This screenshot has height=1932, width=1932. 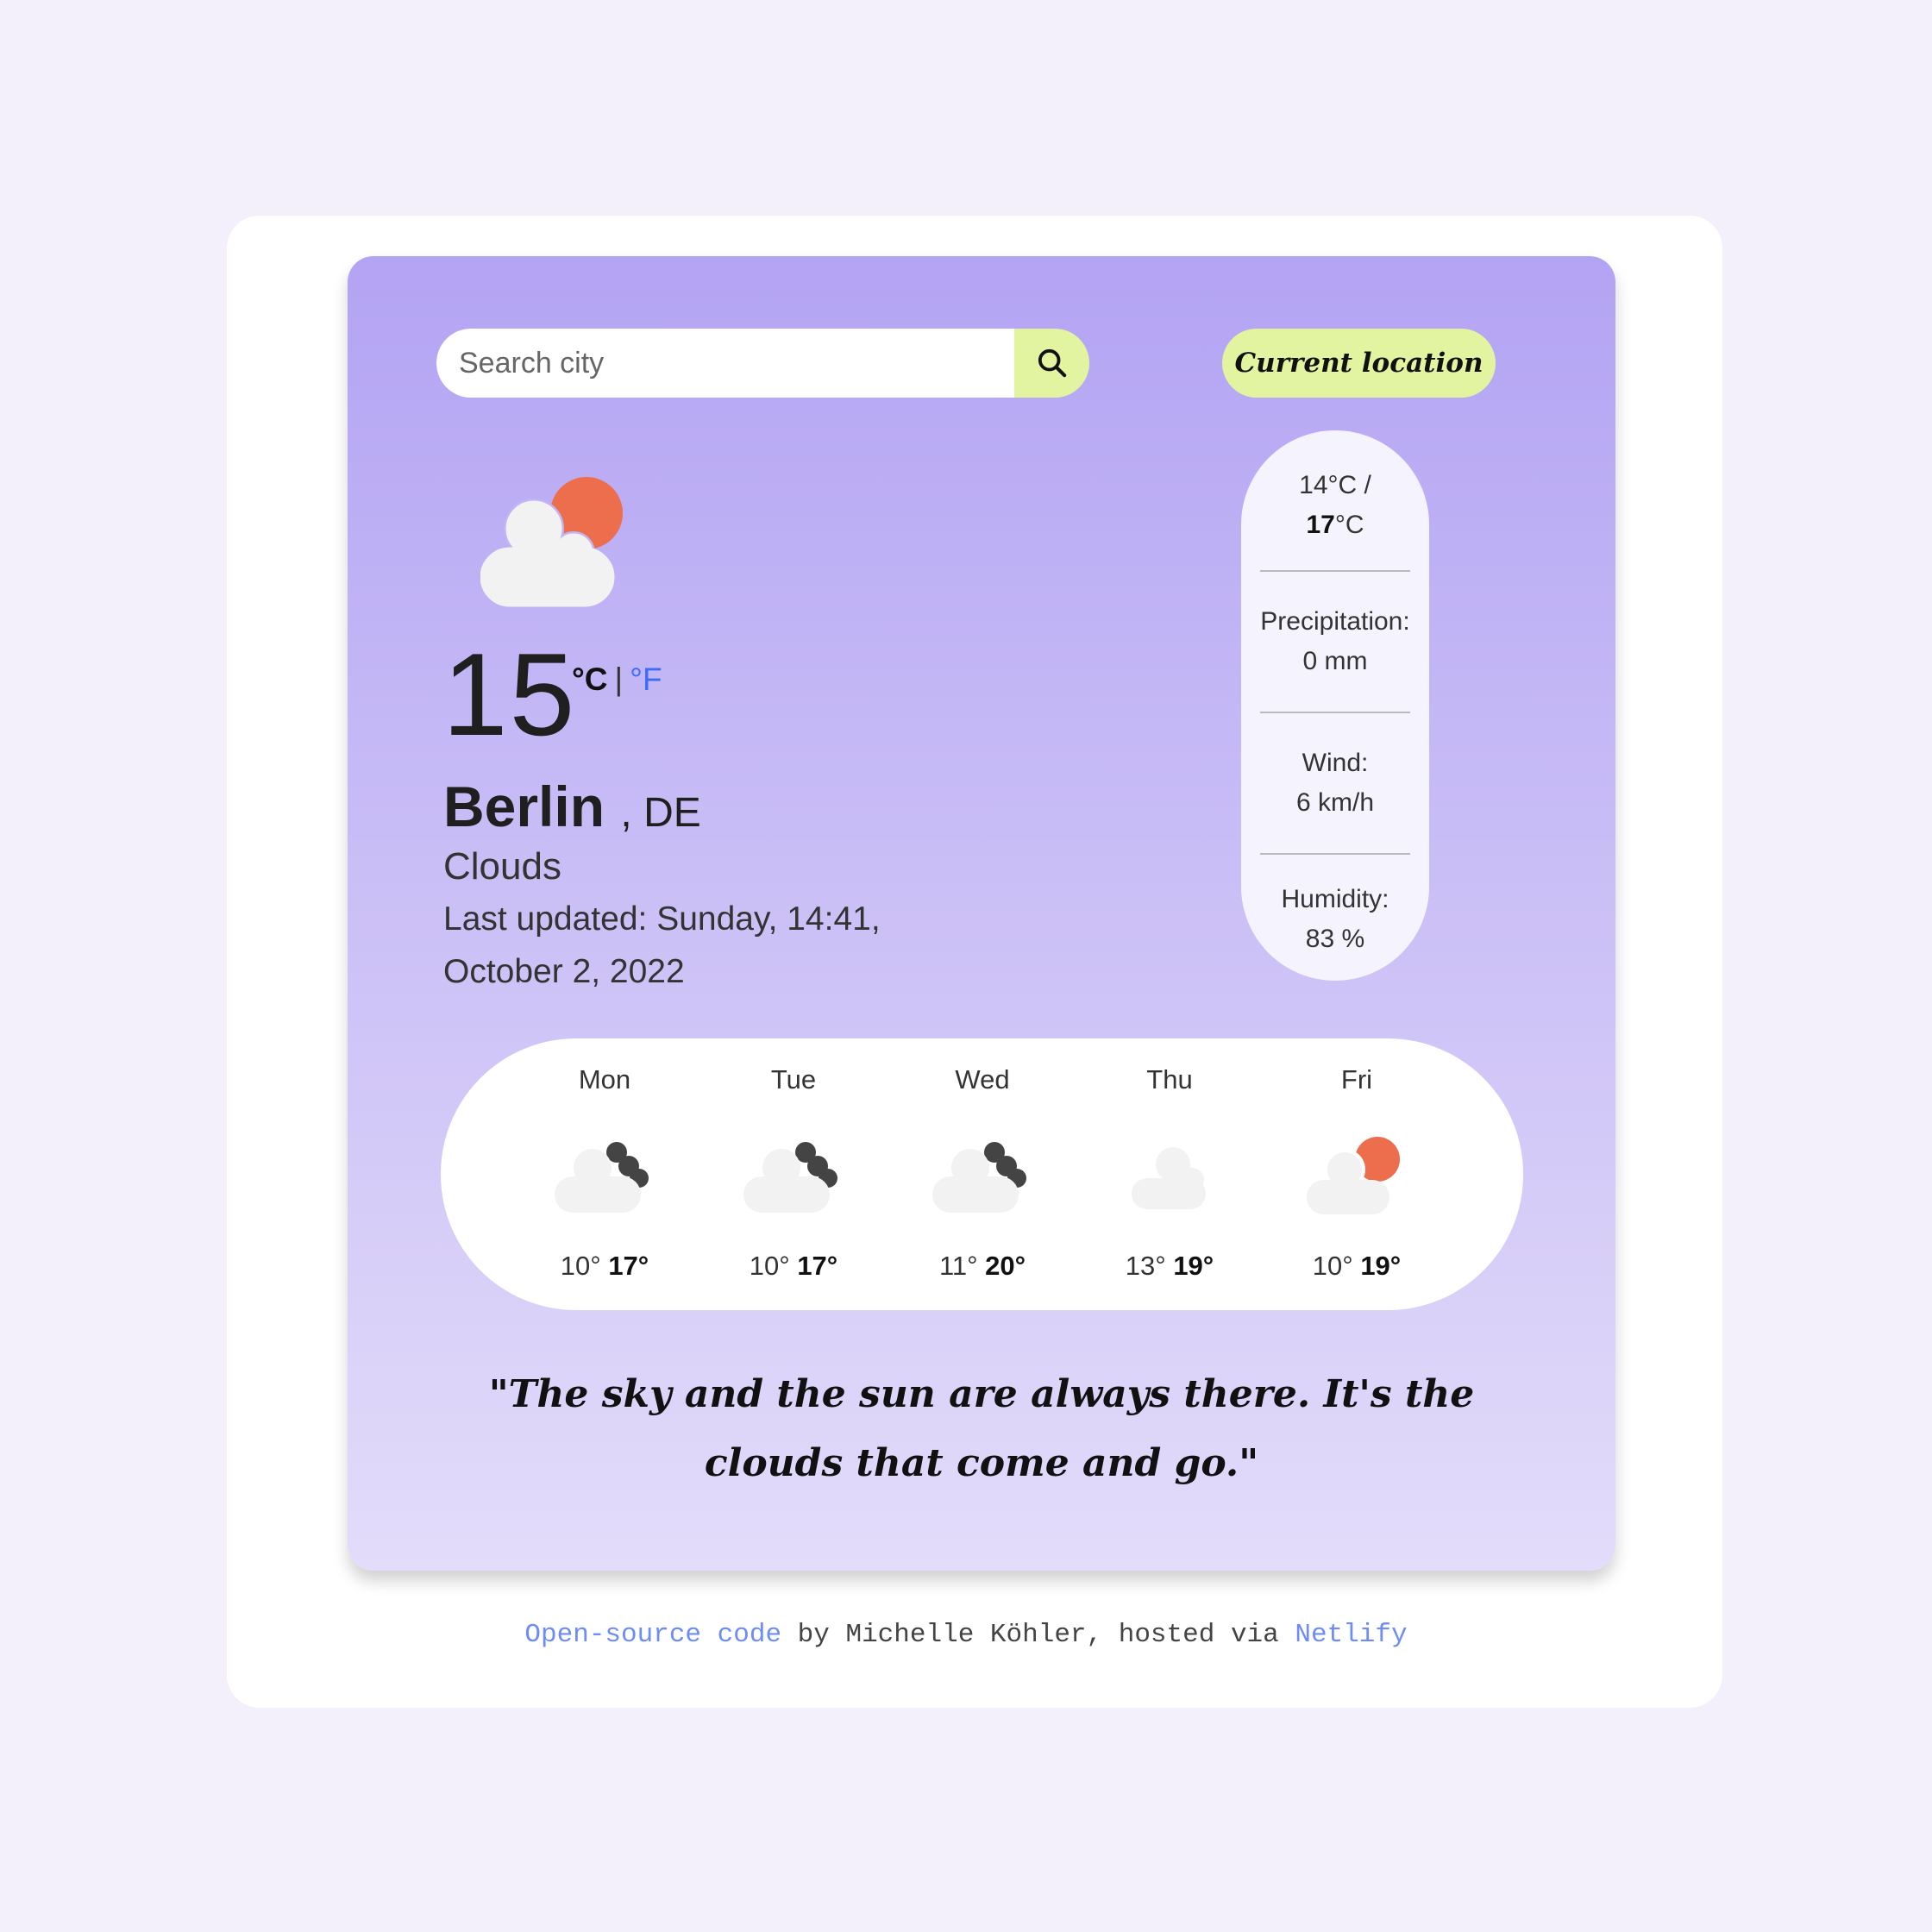 I want to click on humidity: Humidity: 83 %, so click(x=1335, y=924).